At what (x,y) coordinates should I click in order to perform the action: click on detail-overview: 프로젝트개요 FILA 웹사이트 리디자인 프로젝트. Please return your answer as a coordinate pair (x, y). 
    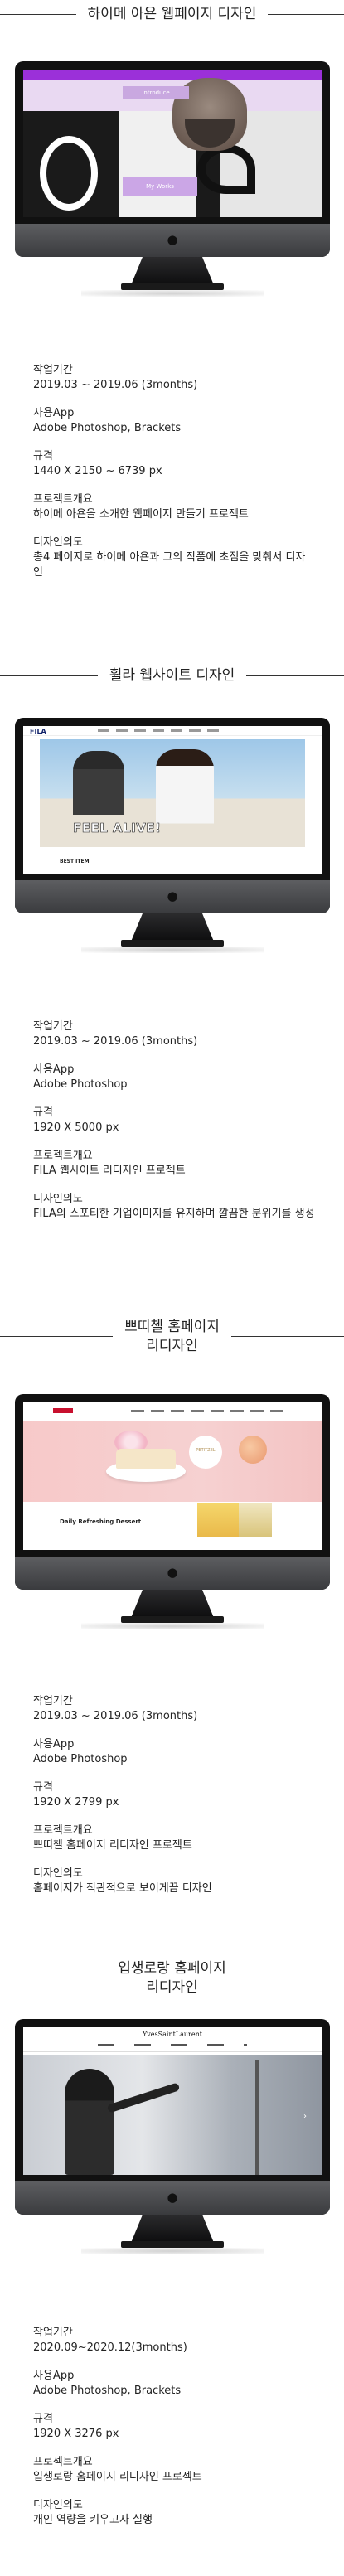
    Looking at the image, I should click on (109, 1163).